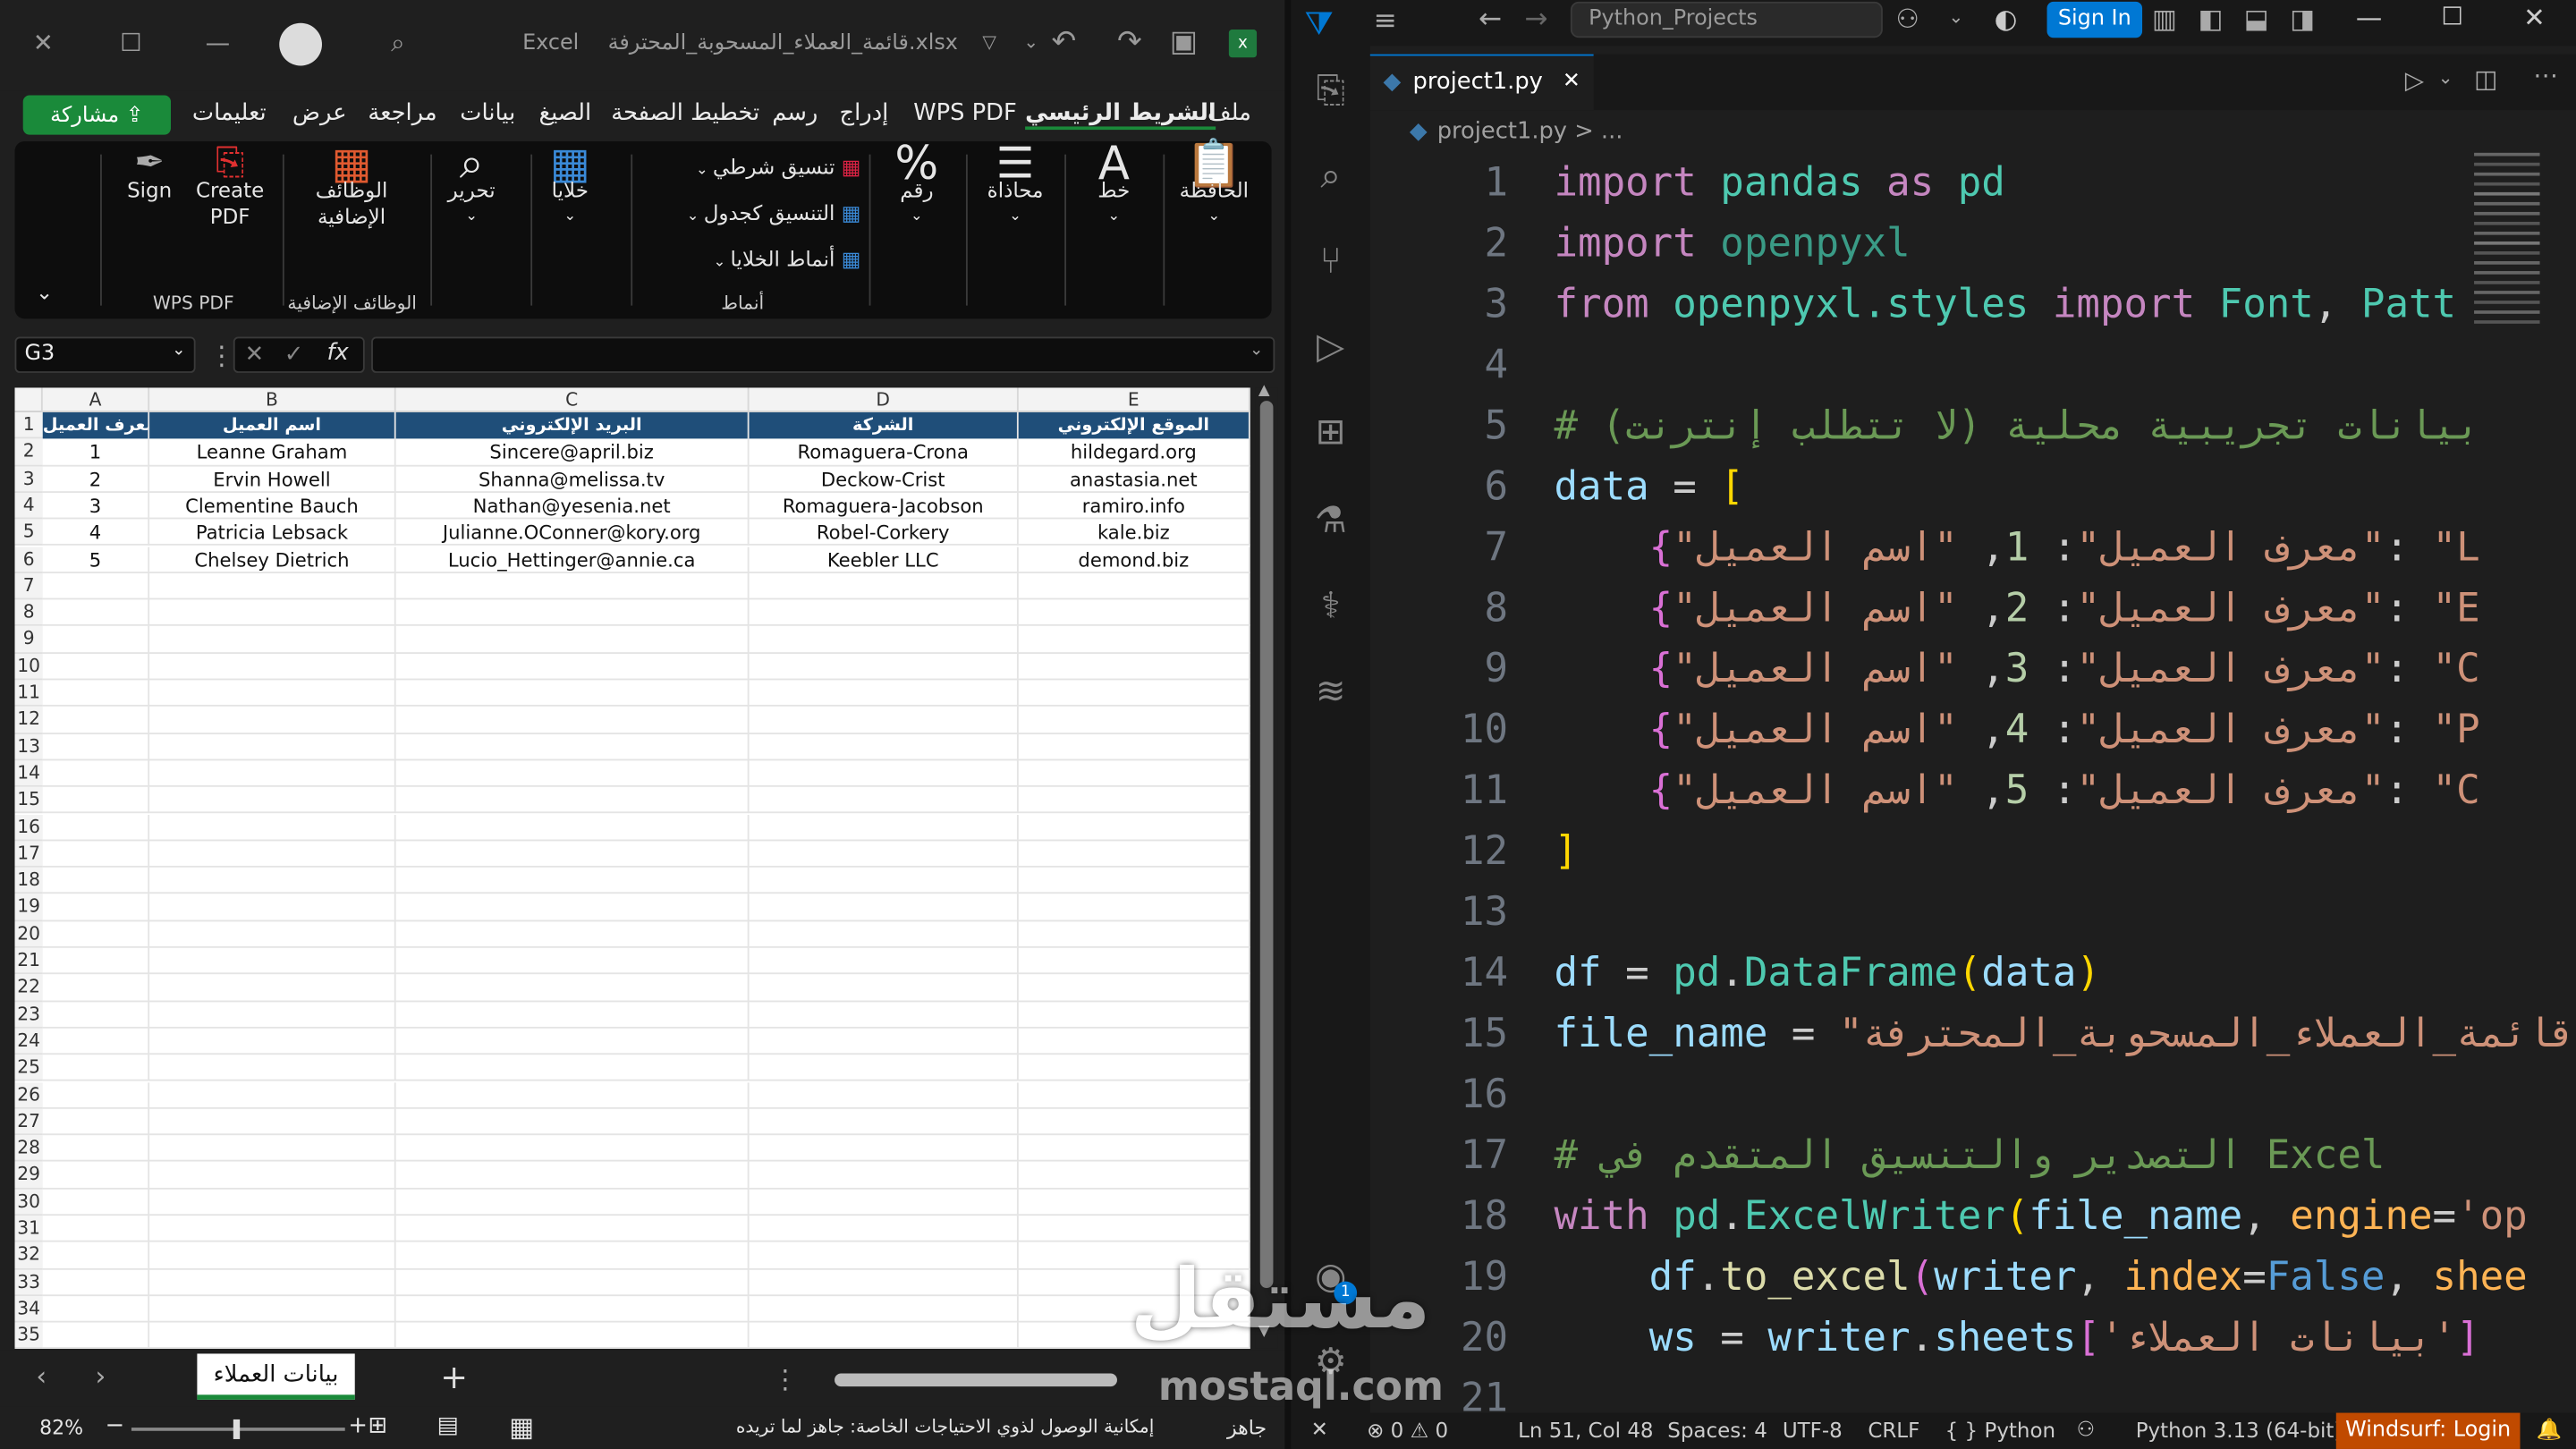  What do you see at coordinates (1319, 1428) in the screenshot?
I see `remote-icon: ✕` at bounding box center [1319, 1428].